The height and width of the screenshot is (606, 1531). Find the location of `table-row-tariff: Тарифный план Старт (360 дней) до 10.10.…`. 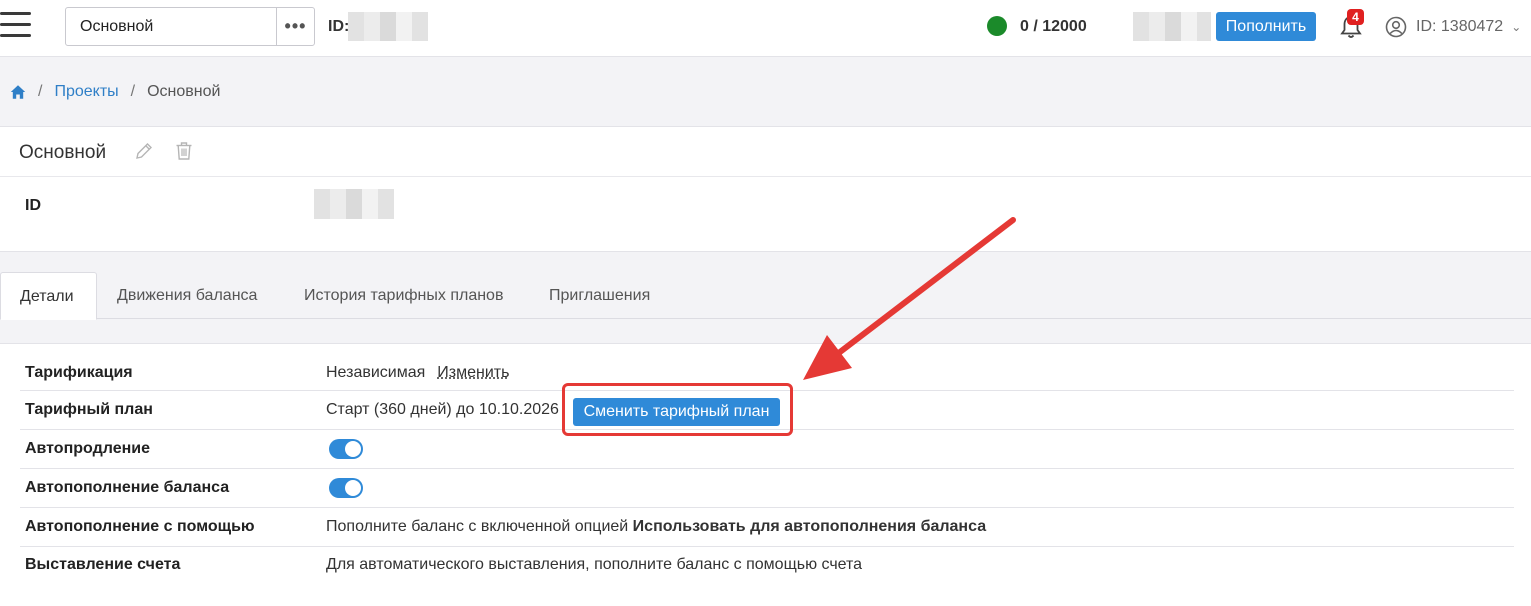

table-row-tariff: Тарифный план Старт (360 дней) до 10.10.… is located at coordinates (767, 410).